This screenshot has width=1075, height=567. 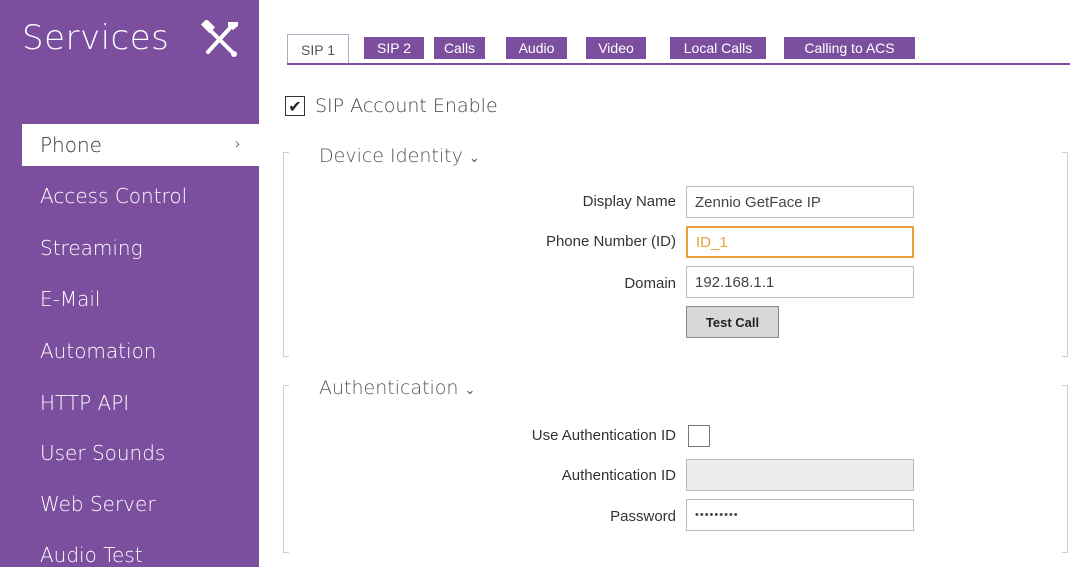 I want to click on auth-id-label: Authentication ID, so click(x=618, y=475).